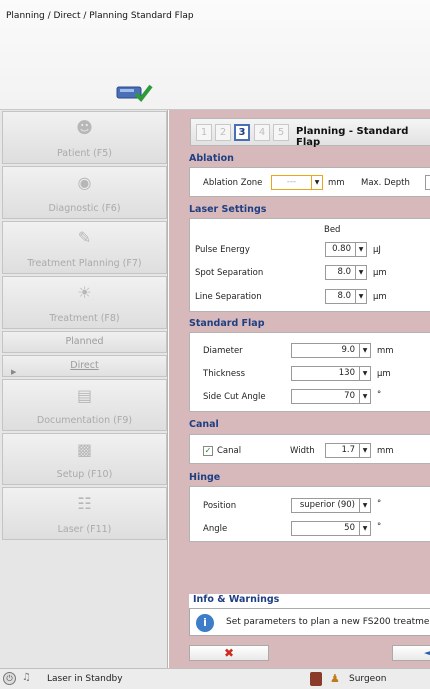 The width and height of the screenshot is (430, 689). I want to click on thickness-label: Thickness, so click(224, 374).